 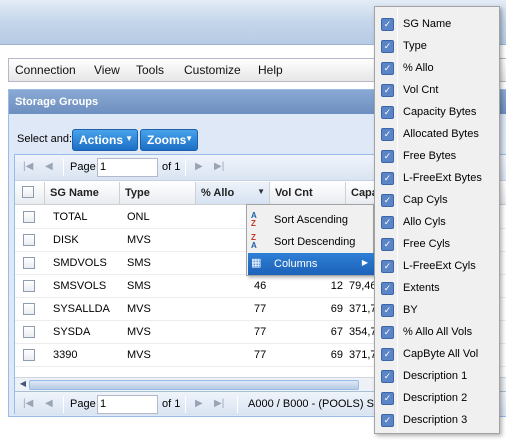 I want to click on menu-item-sort-descending: ZA Sort Descending, so click(x=311, y=242).